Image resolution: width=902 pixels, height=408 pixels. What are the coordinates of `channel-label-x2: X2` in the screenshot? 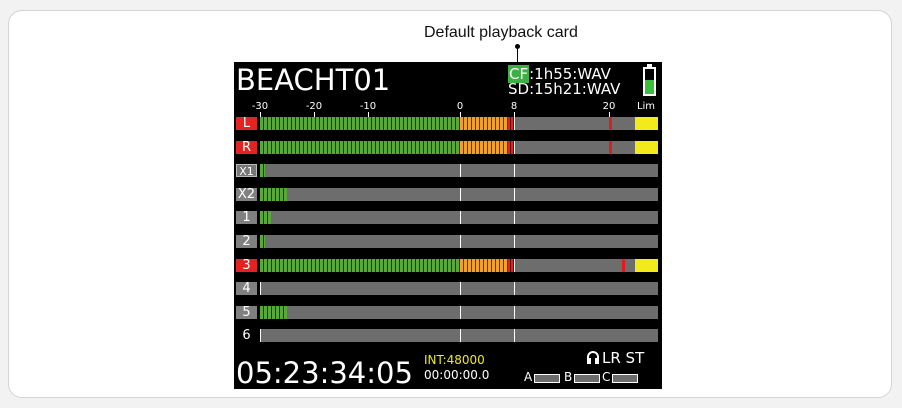 It's located at (246, 194).